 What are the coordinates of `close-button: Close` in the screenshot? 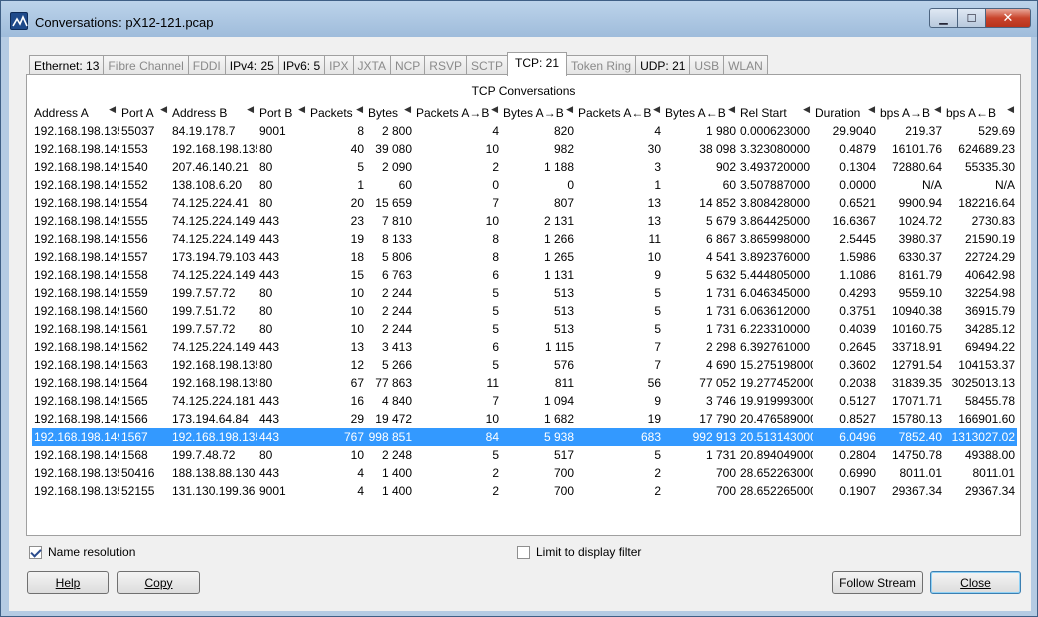 It's located at (975, 582).